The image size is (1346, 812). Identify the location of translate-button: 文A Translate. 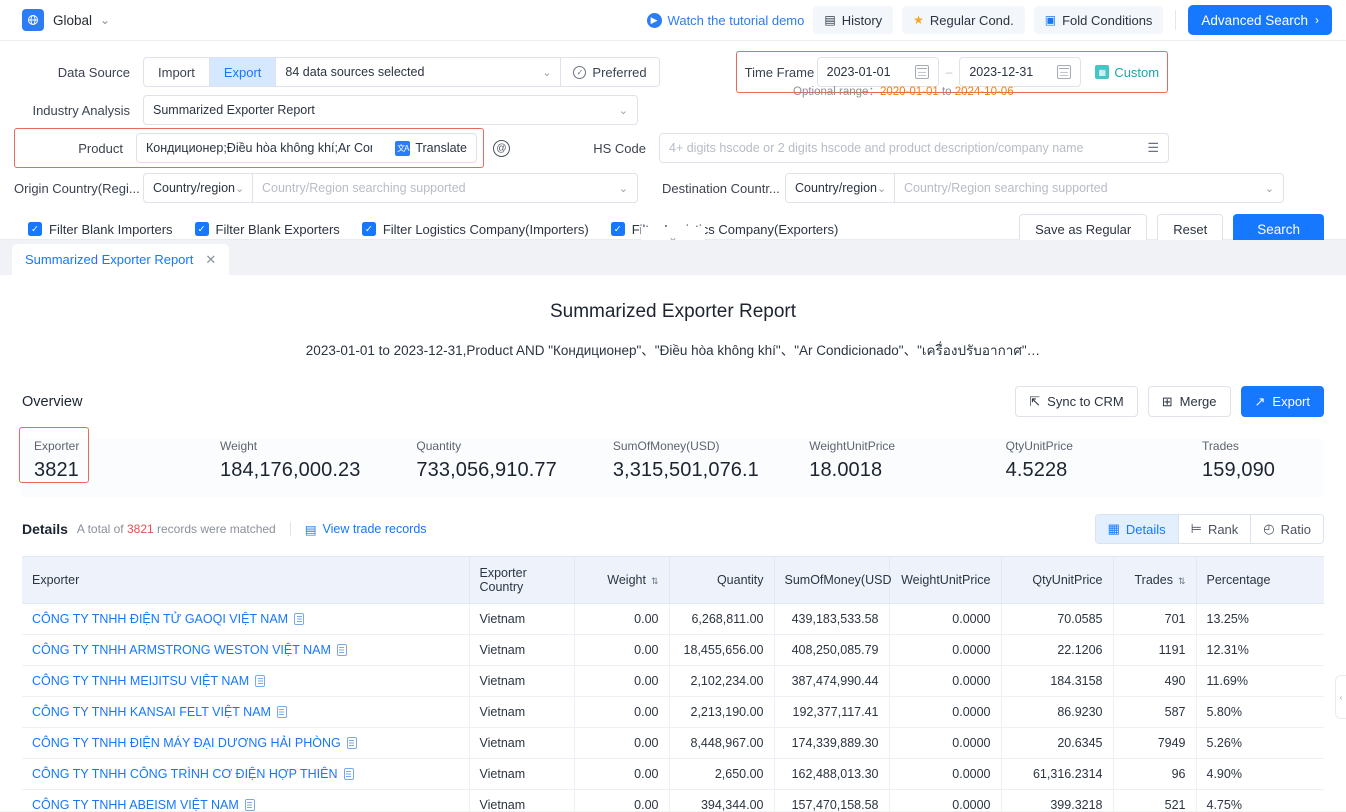
(428, 148).